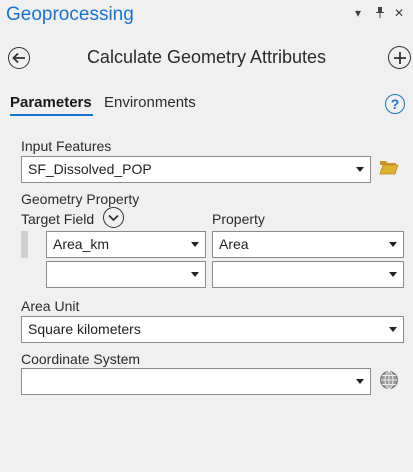  What do you see at coordinates (90, 169) in the screenshot?
I see `input-features-value: SF_Dissolved_POP` at bounding box center [90, 169].